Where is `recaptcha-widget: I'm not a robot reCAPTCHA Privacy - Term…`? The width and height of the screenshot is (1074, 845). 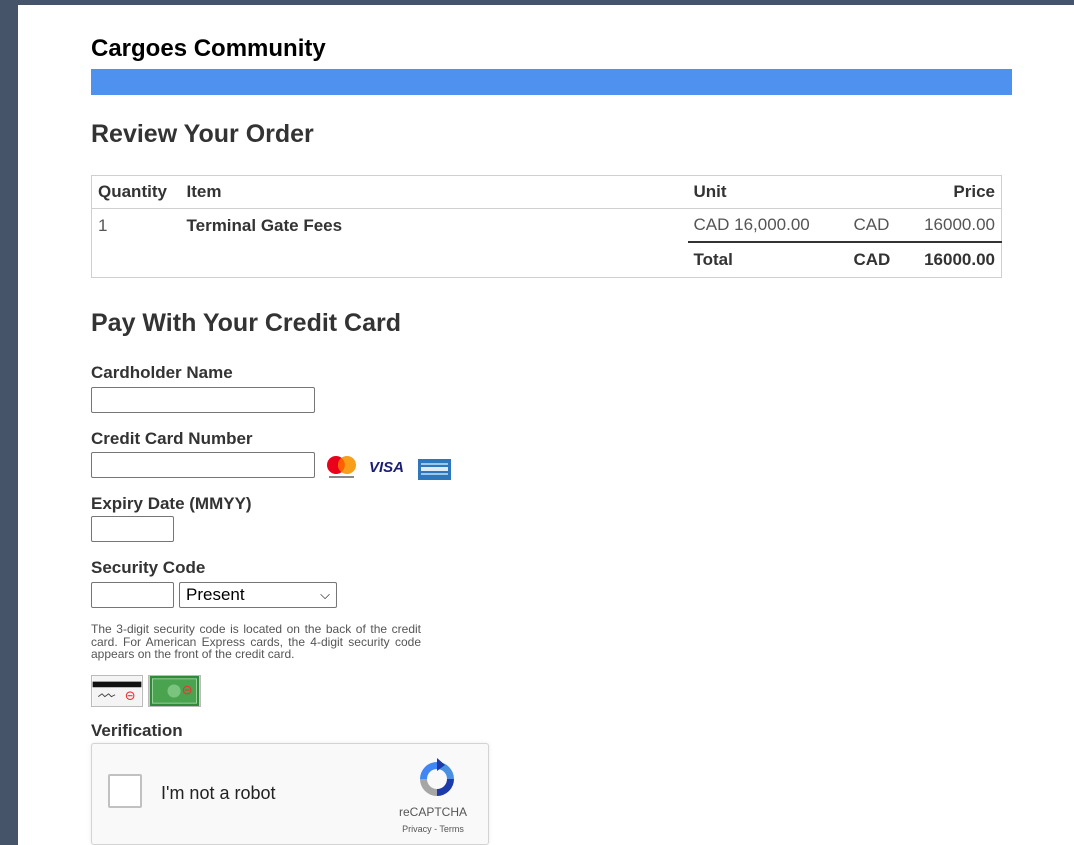 recaptcha-widget: I'm not a robot reCAPTCHA Privacy - Term… is located at coordinates (290, 794).